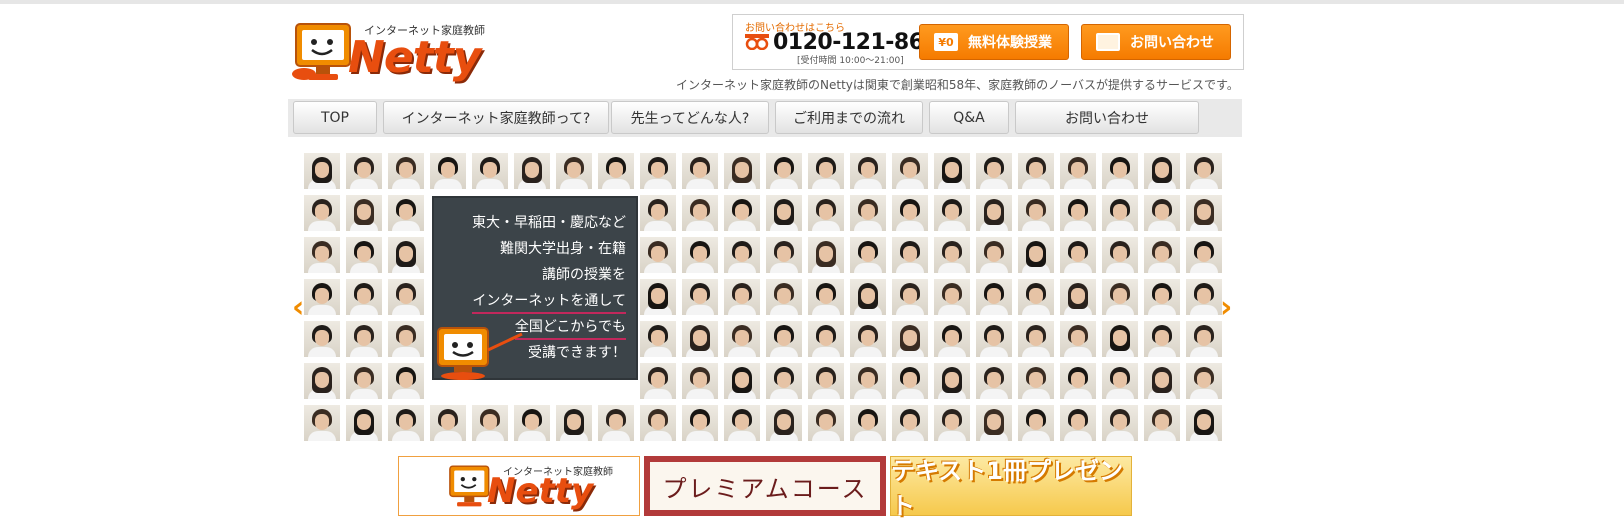  I want to click on nav-item-top: TOP, so click(335, 117).